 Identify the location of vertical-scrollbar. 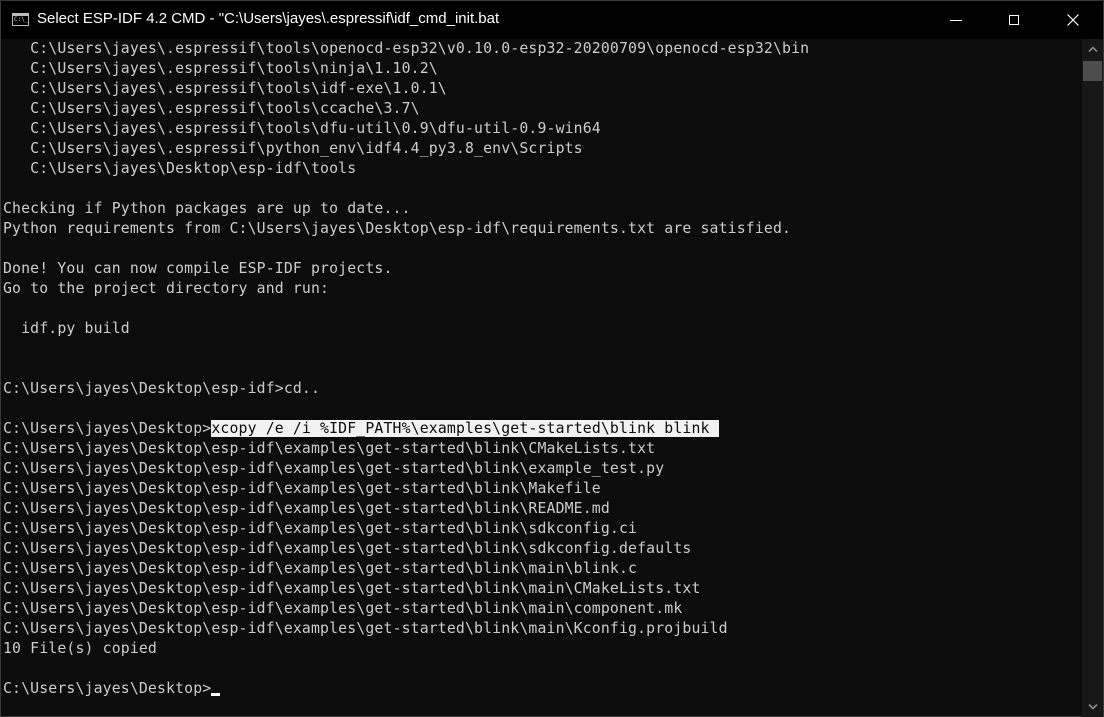
(1092, 378).